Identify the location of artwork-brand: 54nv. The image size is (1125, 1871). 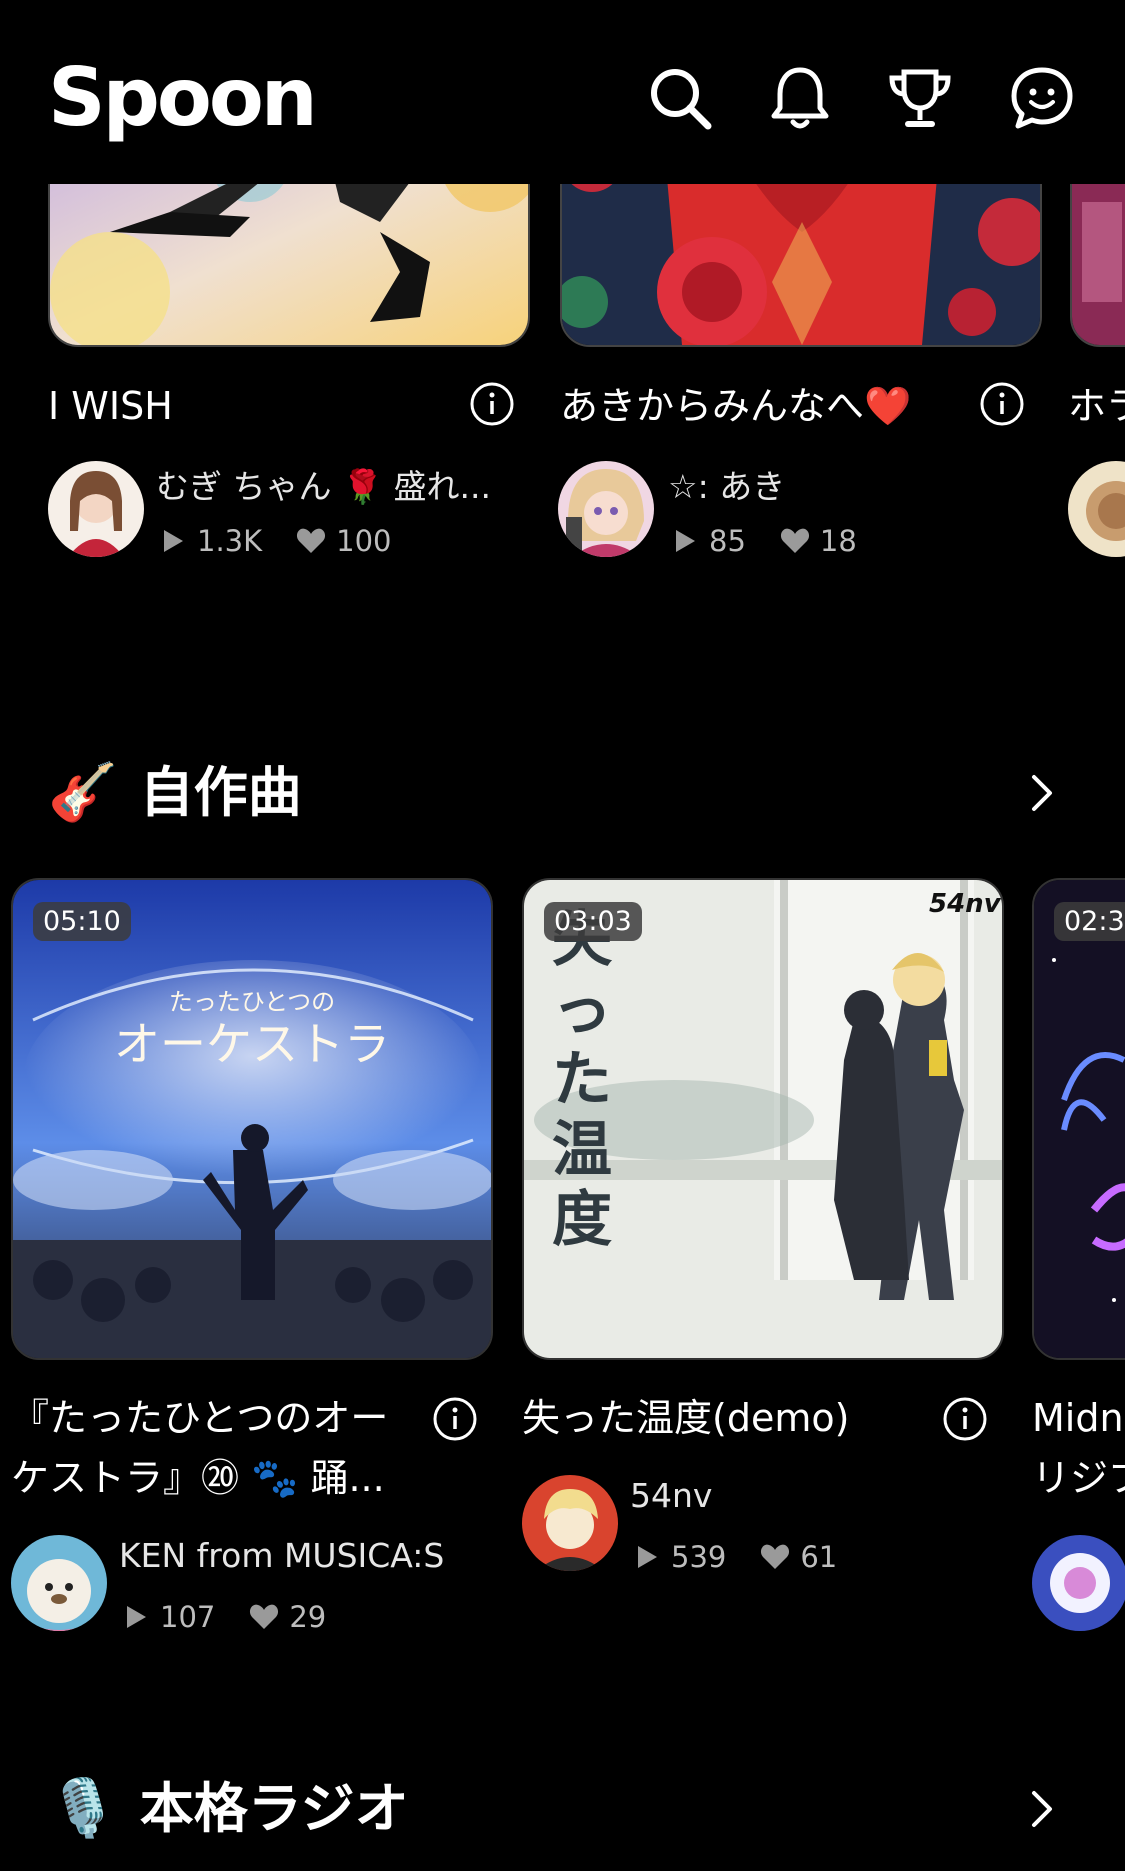
(965, 904).